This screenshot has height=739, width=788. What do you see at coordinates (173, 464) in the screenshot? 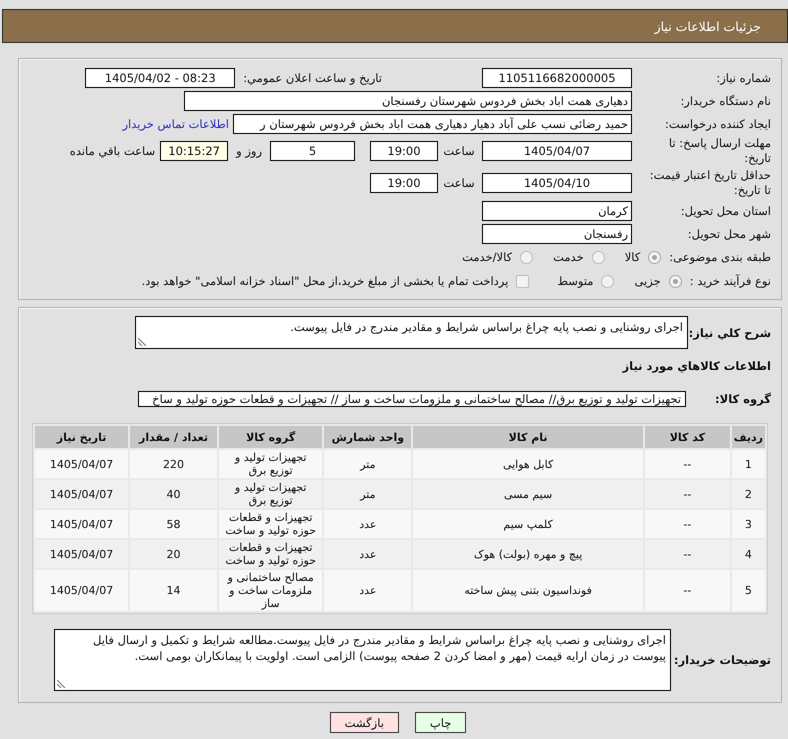
I see `table-cell: 220` at bounding box center [173, 464].